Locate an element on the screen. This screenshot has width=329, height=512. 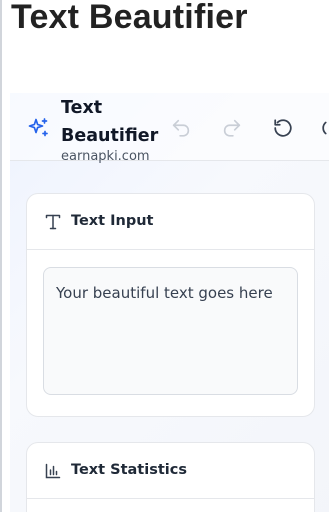
bar-chart-icon is located at coordinates (53, 471).